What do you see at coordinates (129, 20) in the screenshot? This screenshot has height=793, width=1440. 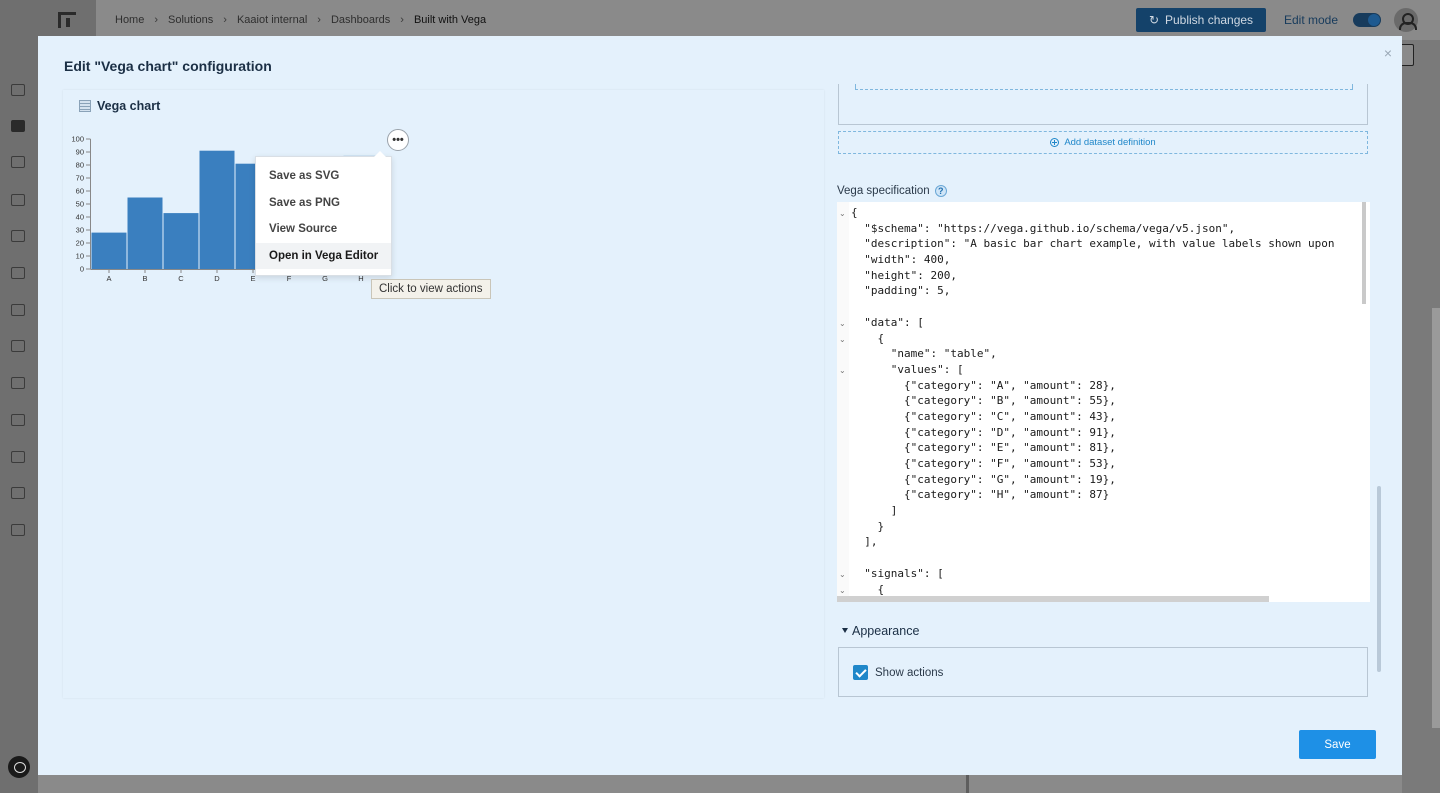 I see `breadcrumb-item: Home` at bounding box center [129, 20].